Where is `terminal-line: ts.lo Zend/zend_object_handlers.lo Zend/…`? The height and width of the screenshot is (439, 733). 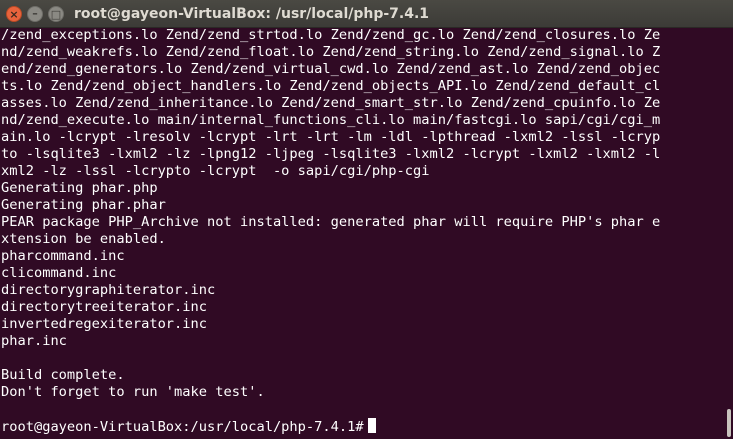 terminal-line: ts.lo Zend/zend_object_handlers.lo Zend/… is located at coordinates (331, 86).